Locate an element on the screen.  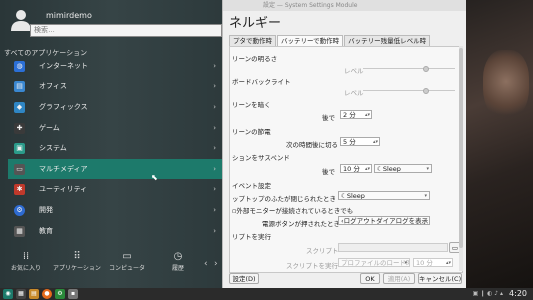
screen-off-value: 5 分 is located at coordinates (349, 142).